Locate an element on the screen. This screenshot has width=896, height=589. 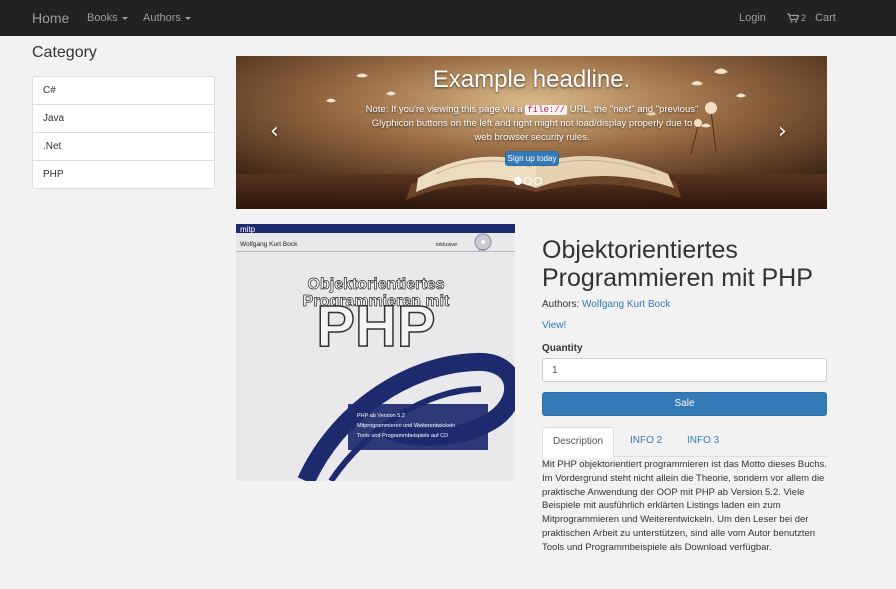
product-tabs: Description INFO 2 INFO 3 is located at coordinates (684, 442).